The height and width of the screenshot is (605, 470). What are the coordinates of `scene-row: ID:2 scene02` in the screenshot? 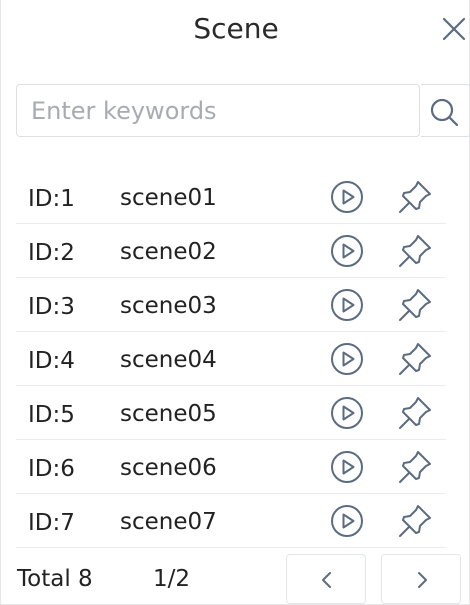 It's located at (231, 251).